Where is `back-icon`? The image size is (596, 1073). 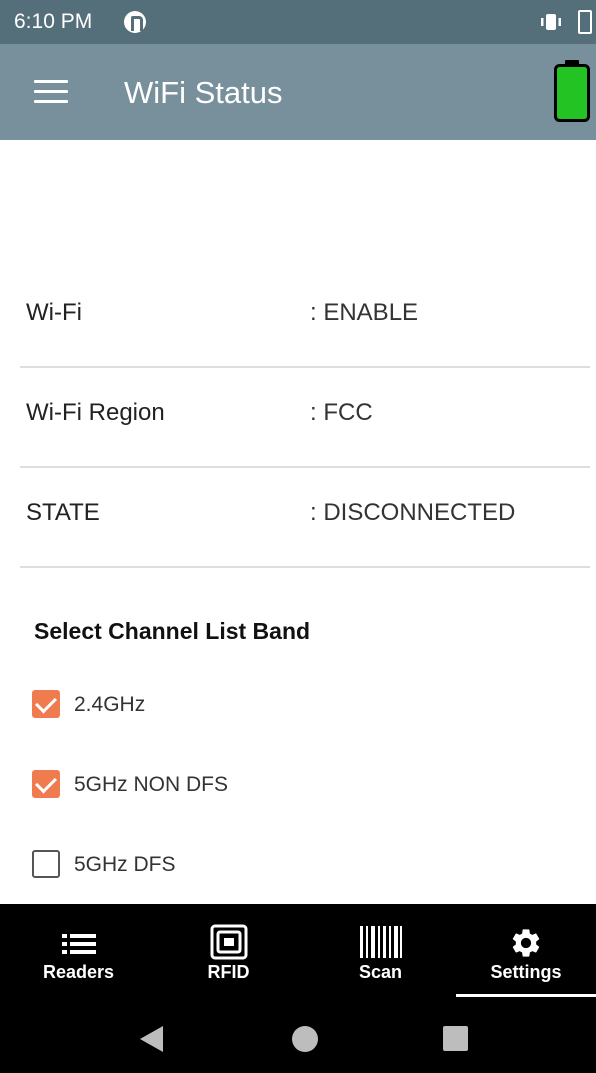
back-icon is located at coordinates (151, 1039).